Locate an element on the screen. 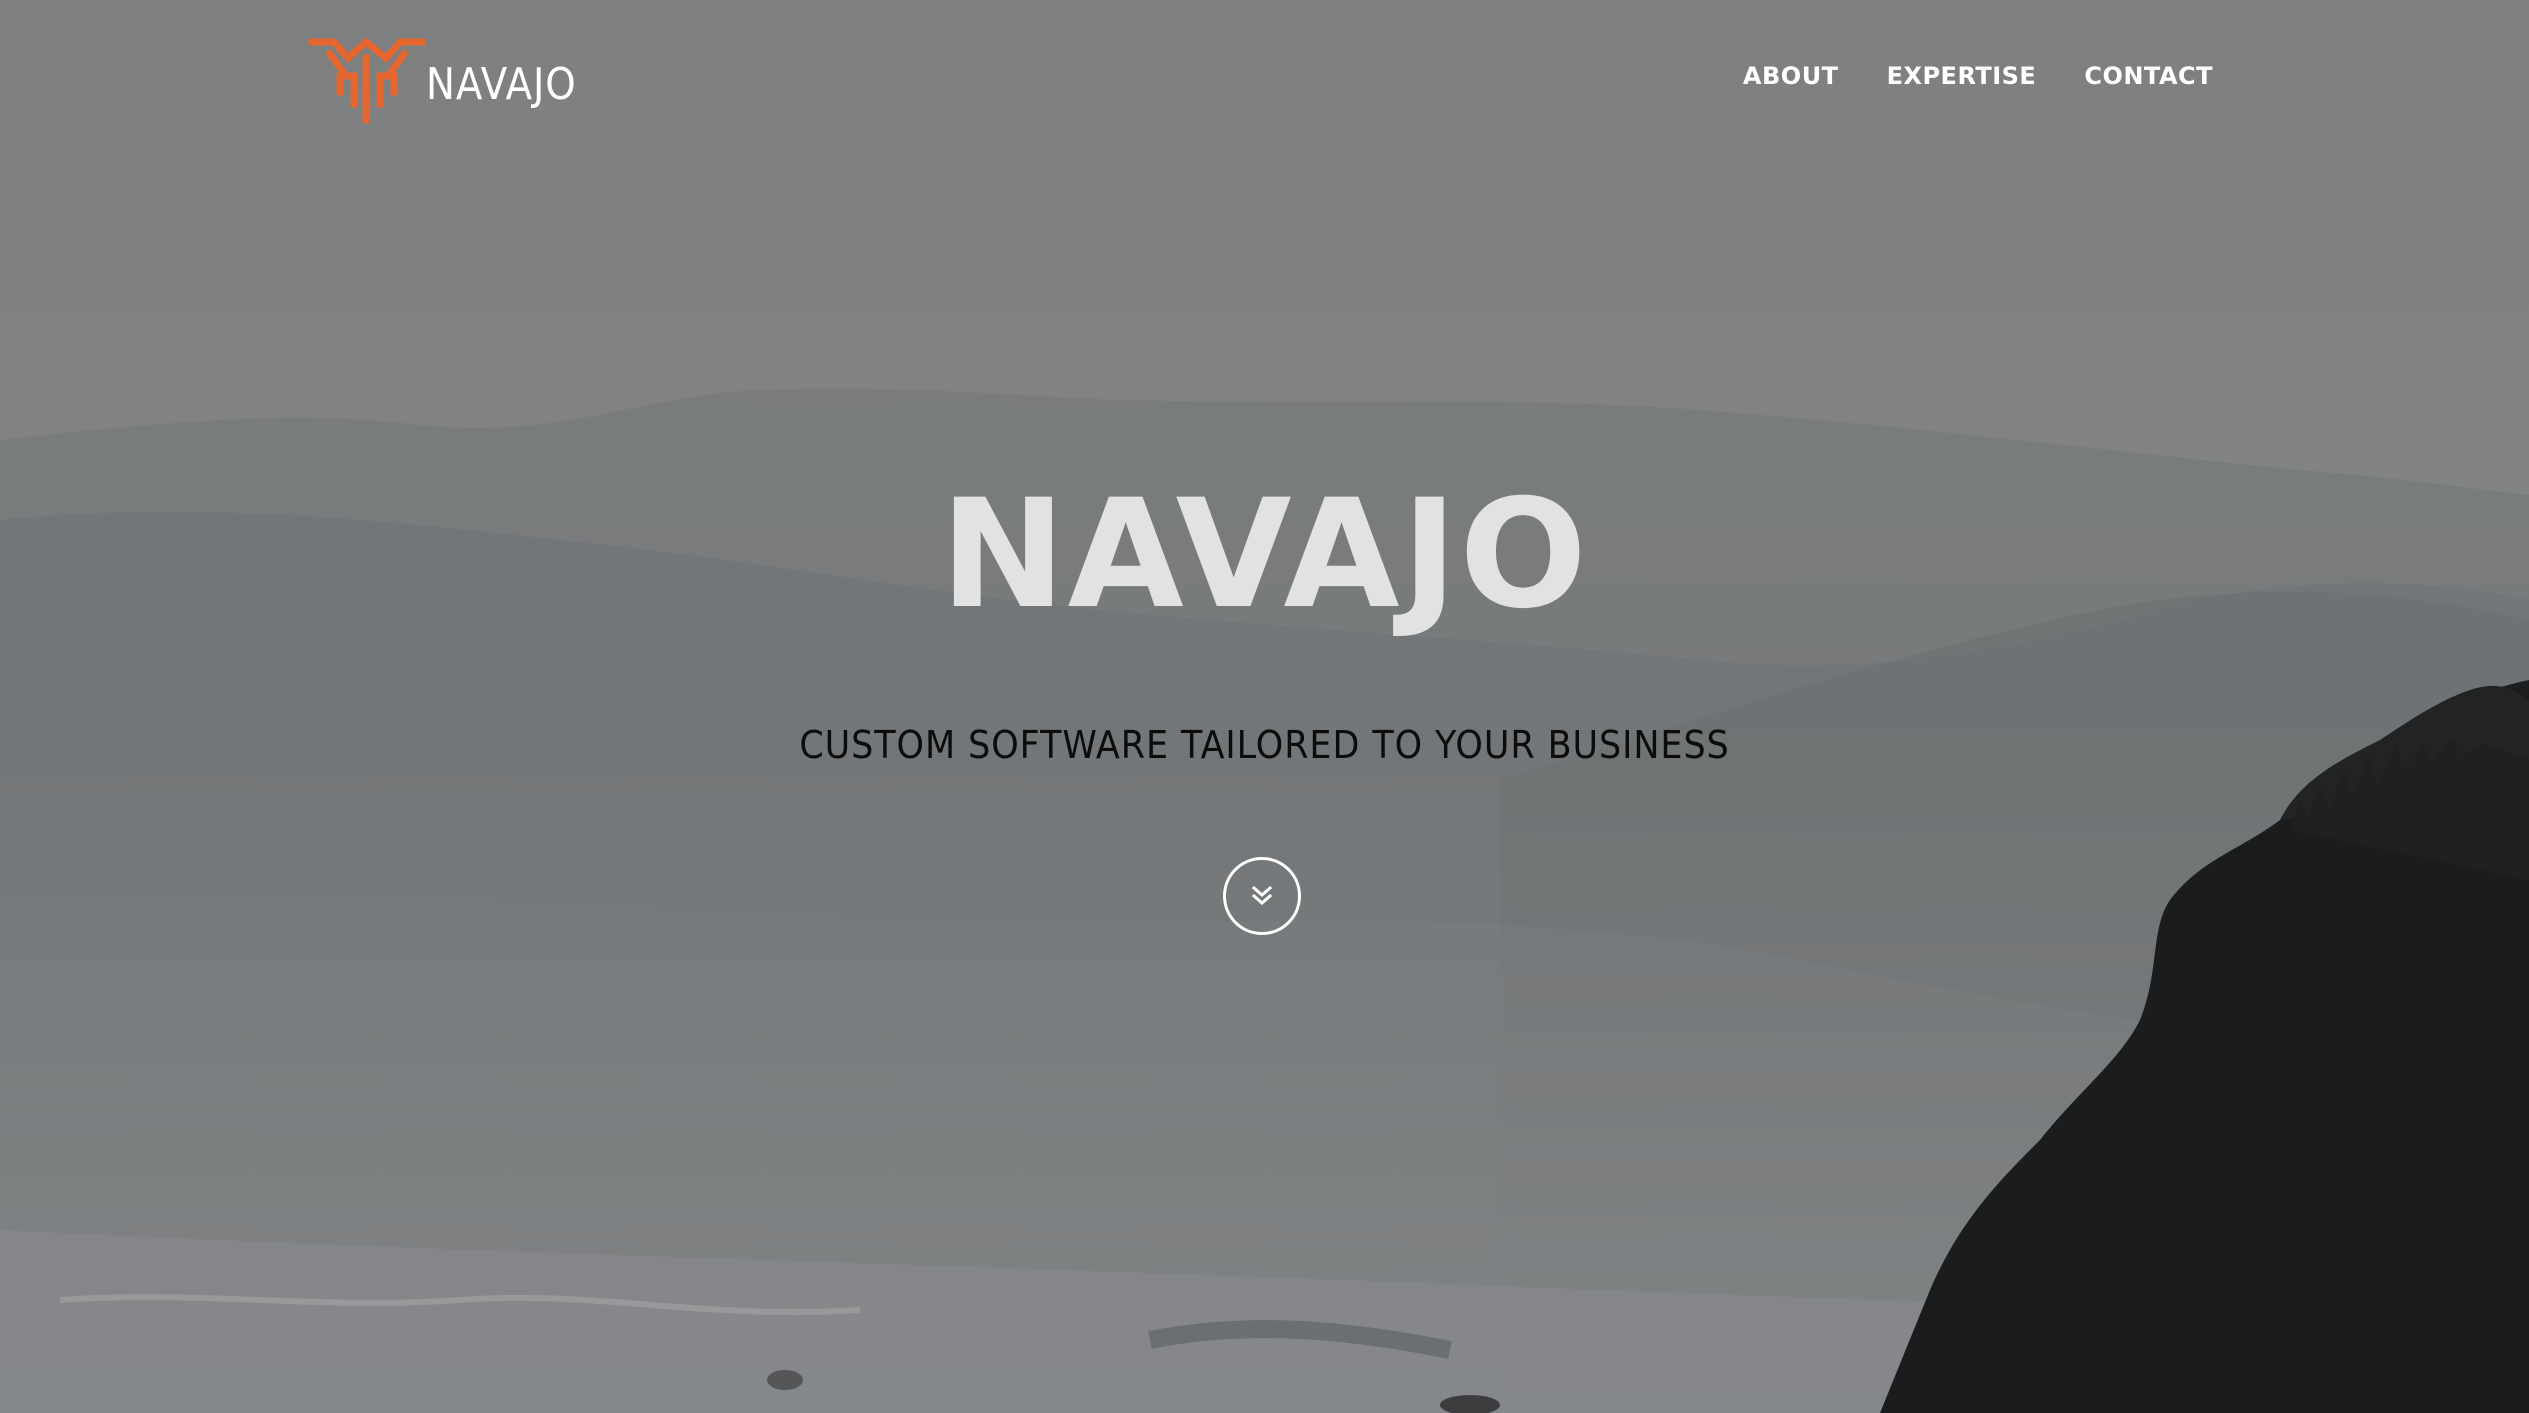 The width and height of the screenshot is (2529, 1413). nav-link-contact: CONTACT is located at coordinates (2148, 76).